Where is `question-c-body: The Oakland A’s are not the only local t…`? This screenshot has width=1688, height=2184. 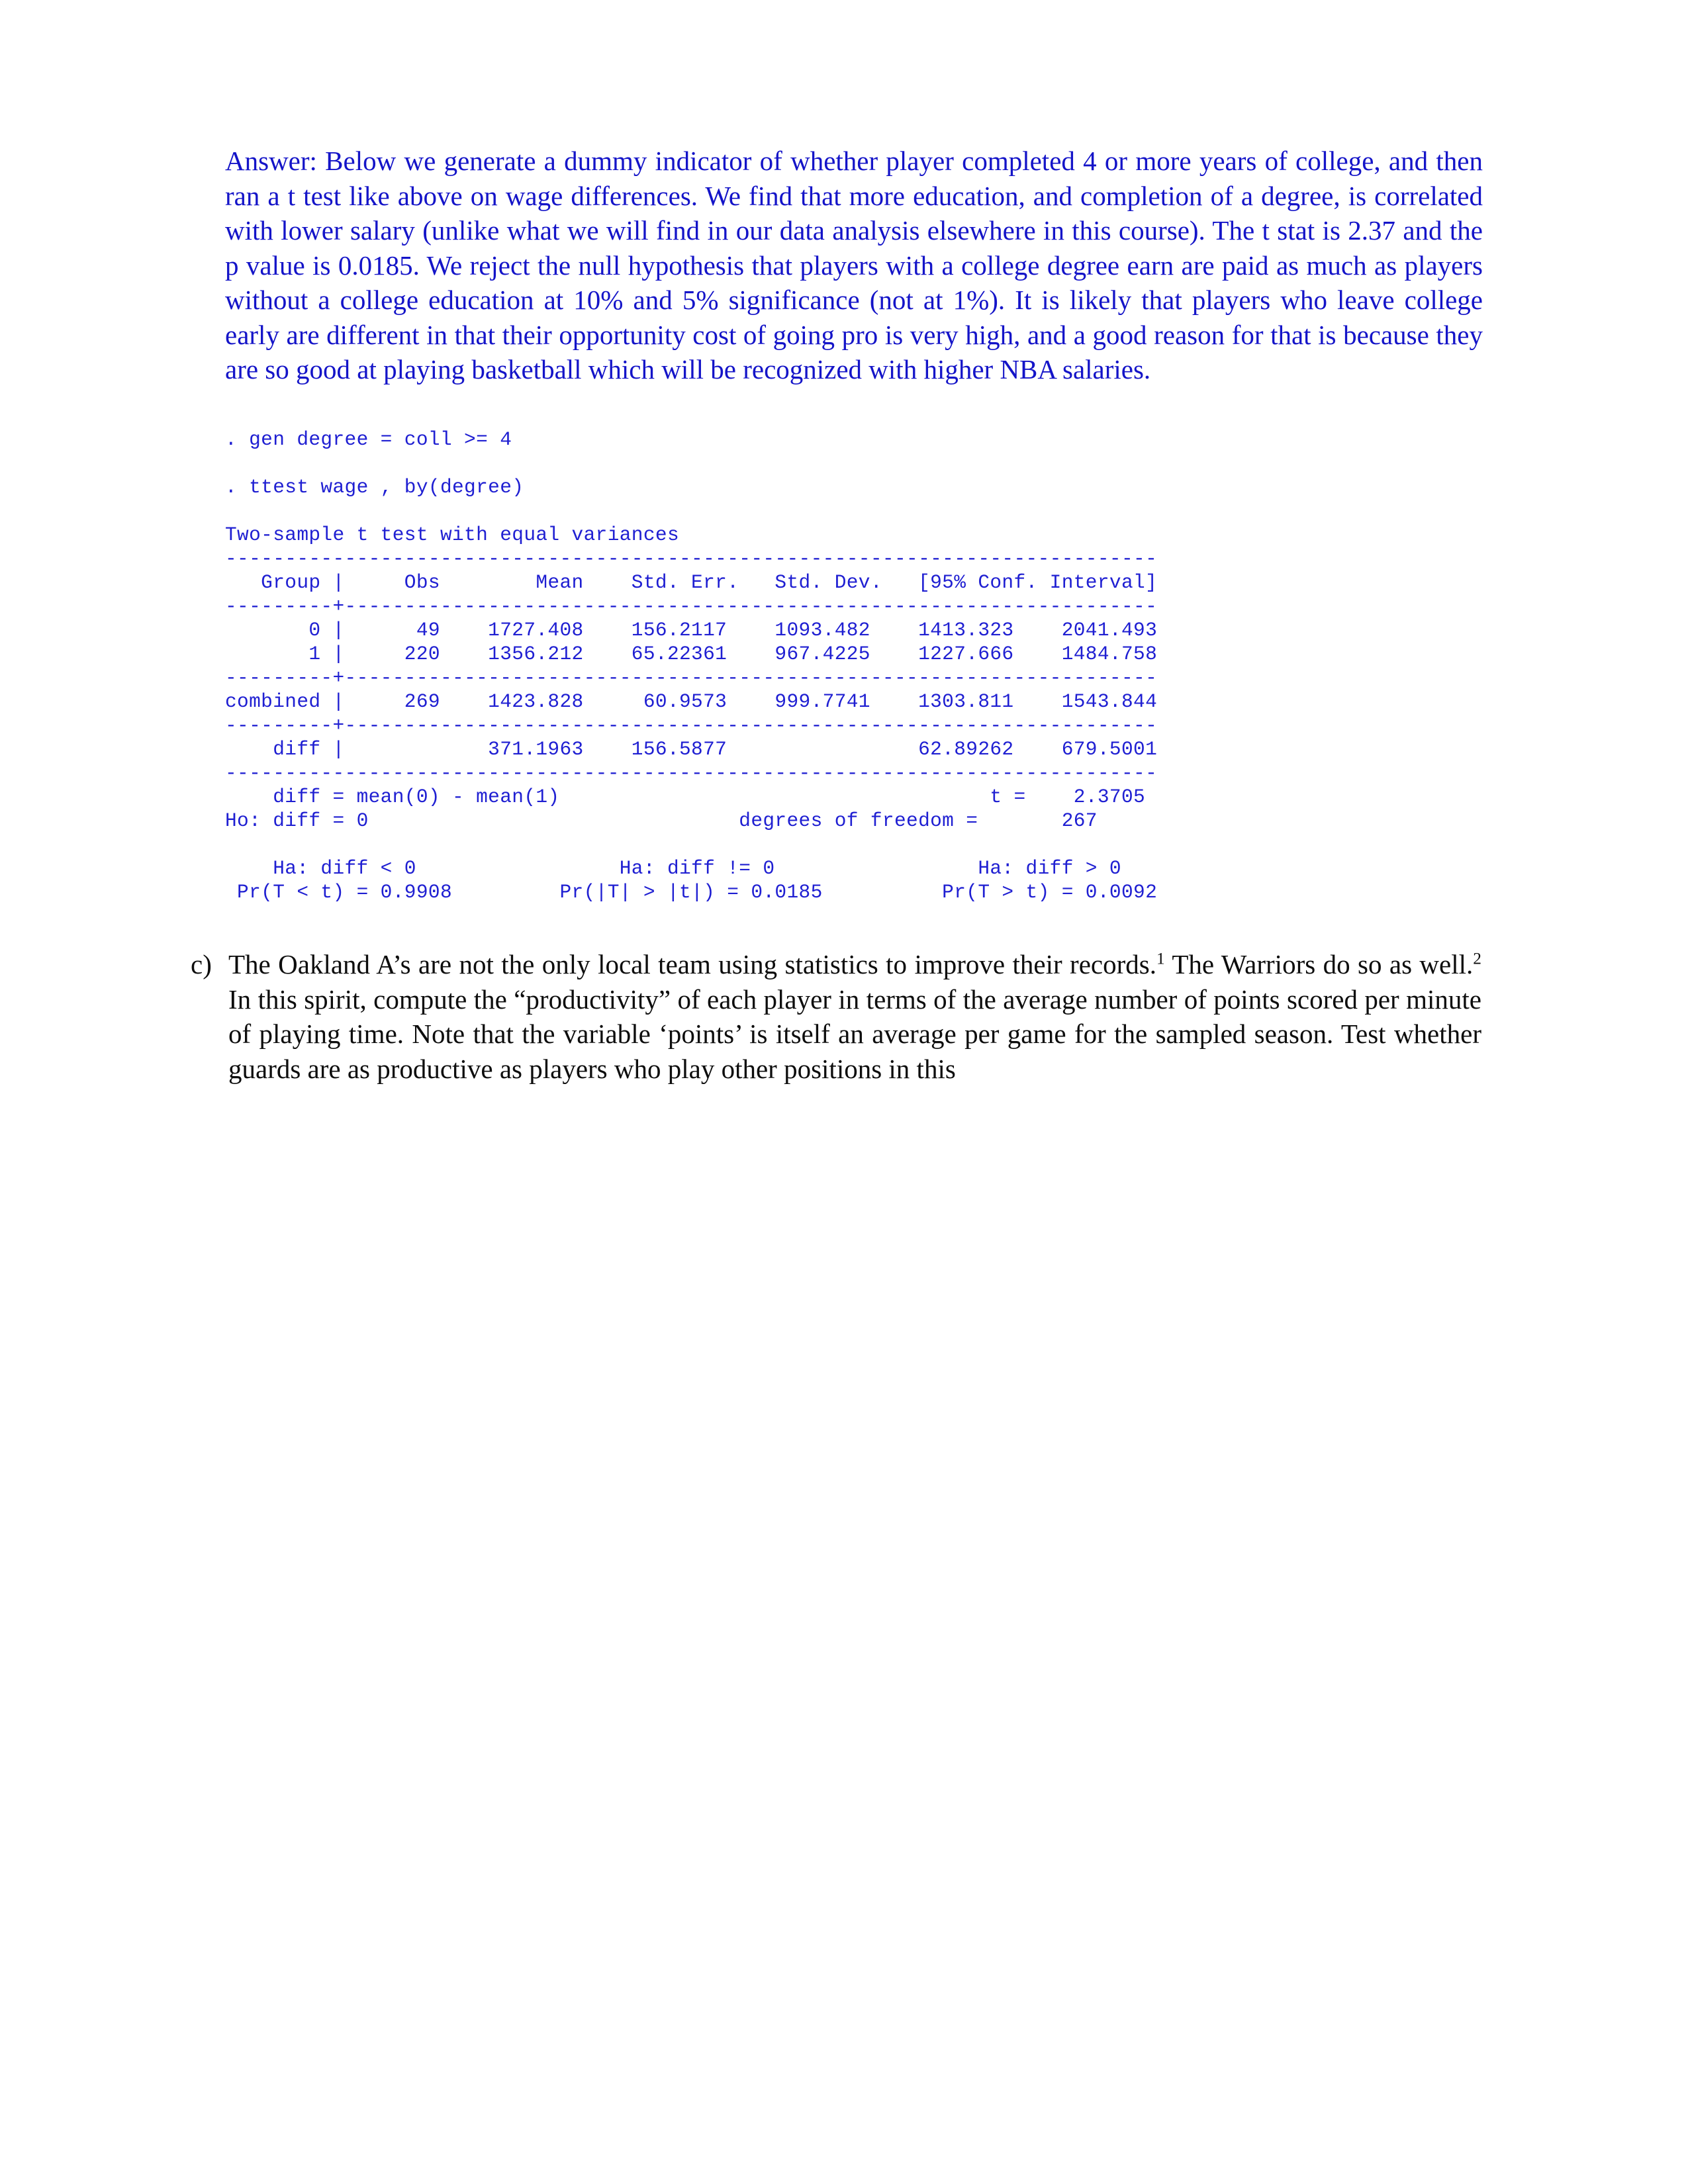
question-c-body: The Oakland A’s are not the only local t… is located at coordinates (854, 1017).